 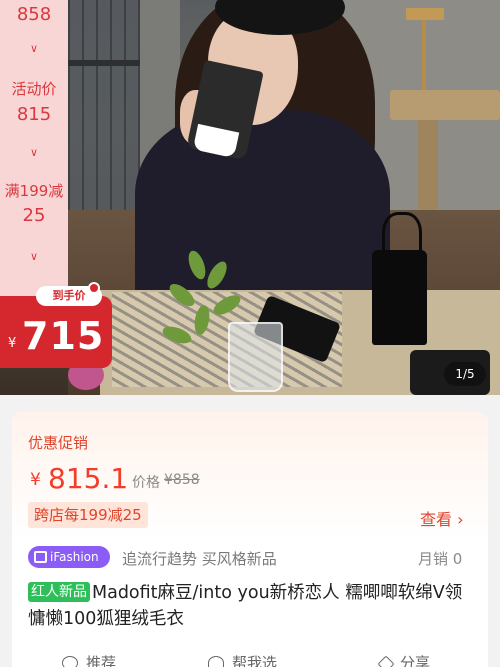 What do you see at coordinates (34, 14) in the screenshot?
I see `original-price: 858` at bounding box center [34, 14].